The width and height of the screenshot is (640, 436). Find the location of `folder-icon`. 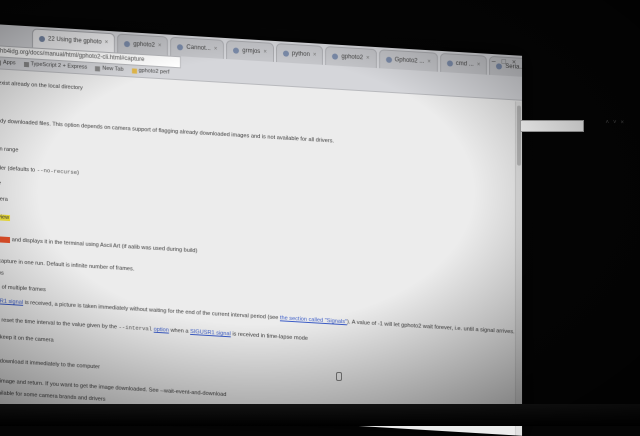

folder-icon is located at coordinates (134, 70).